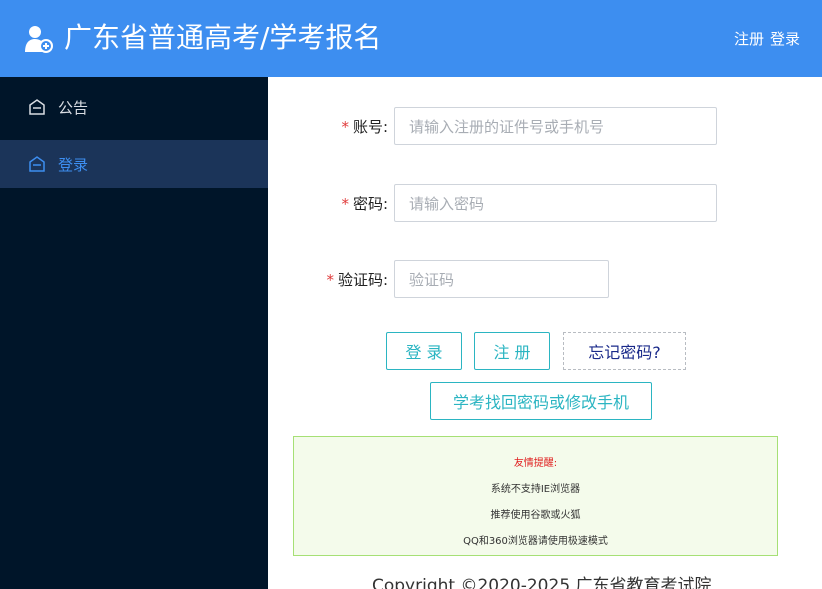 The height and width of the screenshot is (589, 822). Describe the element at coordinates (357, 279) in the screenshot. I see `captcha-label: * 验证码:` at that location.